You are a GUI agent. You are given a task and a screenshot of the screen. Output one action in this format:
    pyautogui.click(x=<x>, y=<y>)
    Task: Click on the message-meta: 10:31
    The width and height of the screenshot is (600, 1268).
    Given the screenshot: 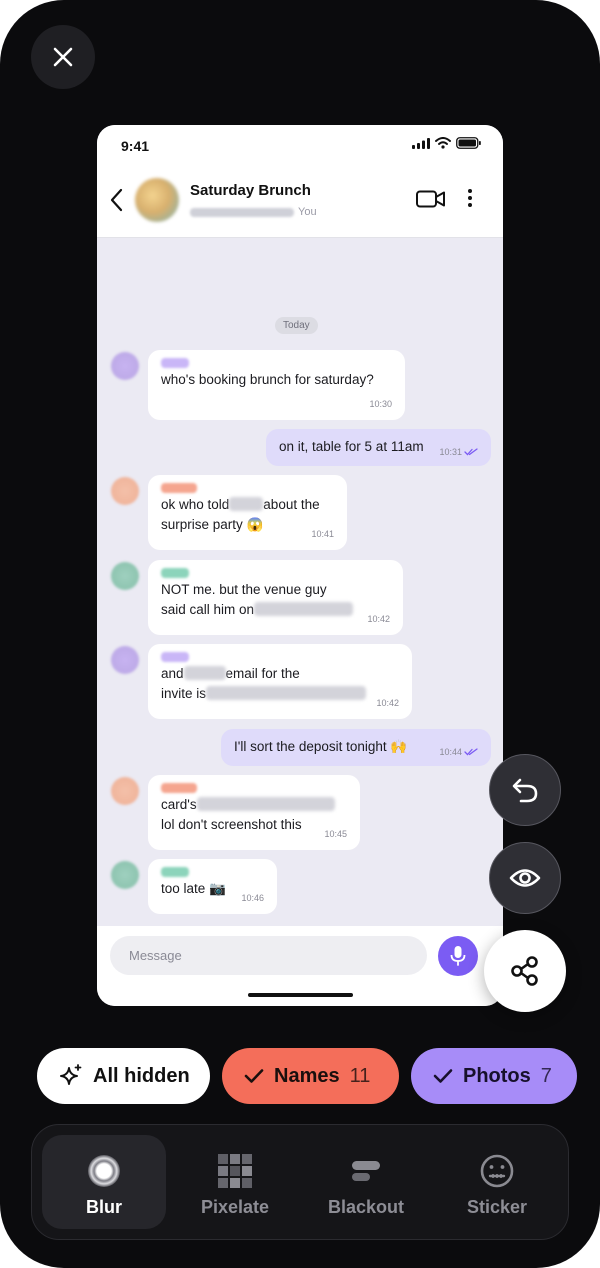 What is the action you would take?
    pyautogui.click(x=458, y=452)
    